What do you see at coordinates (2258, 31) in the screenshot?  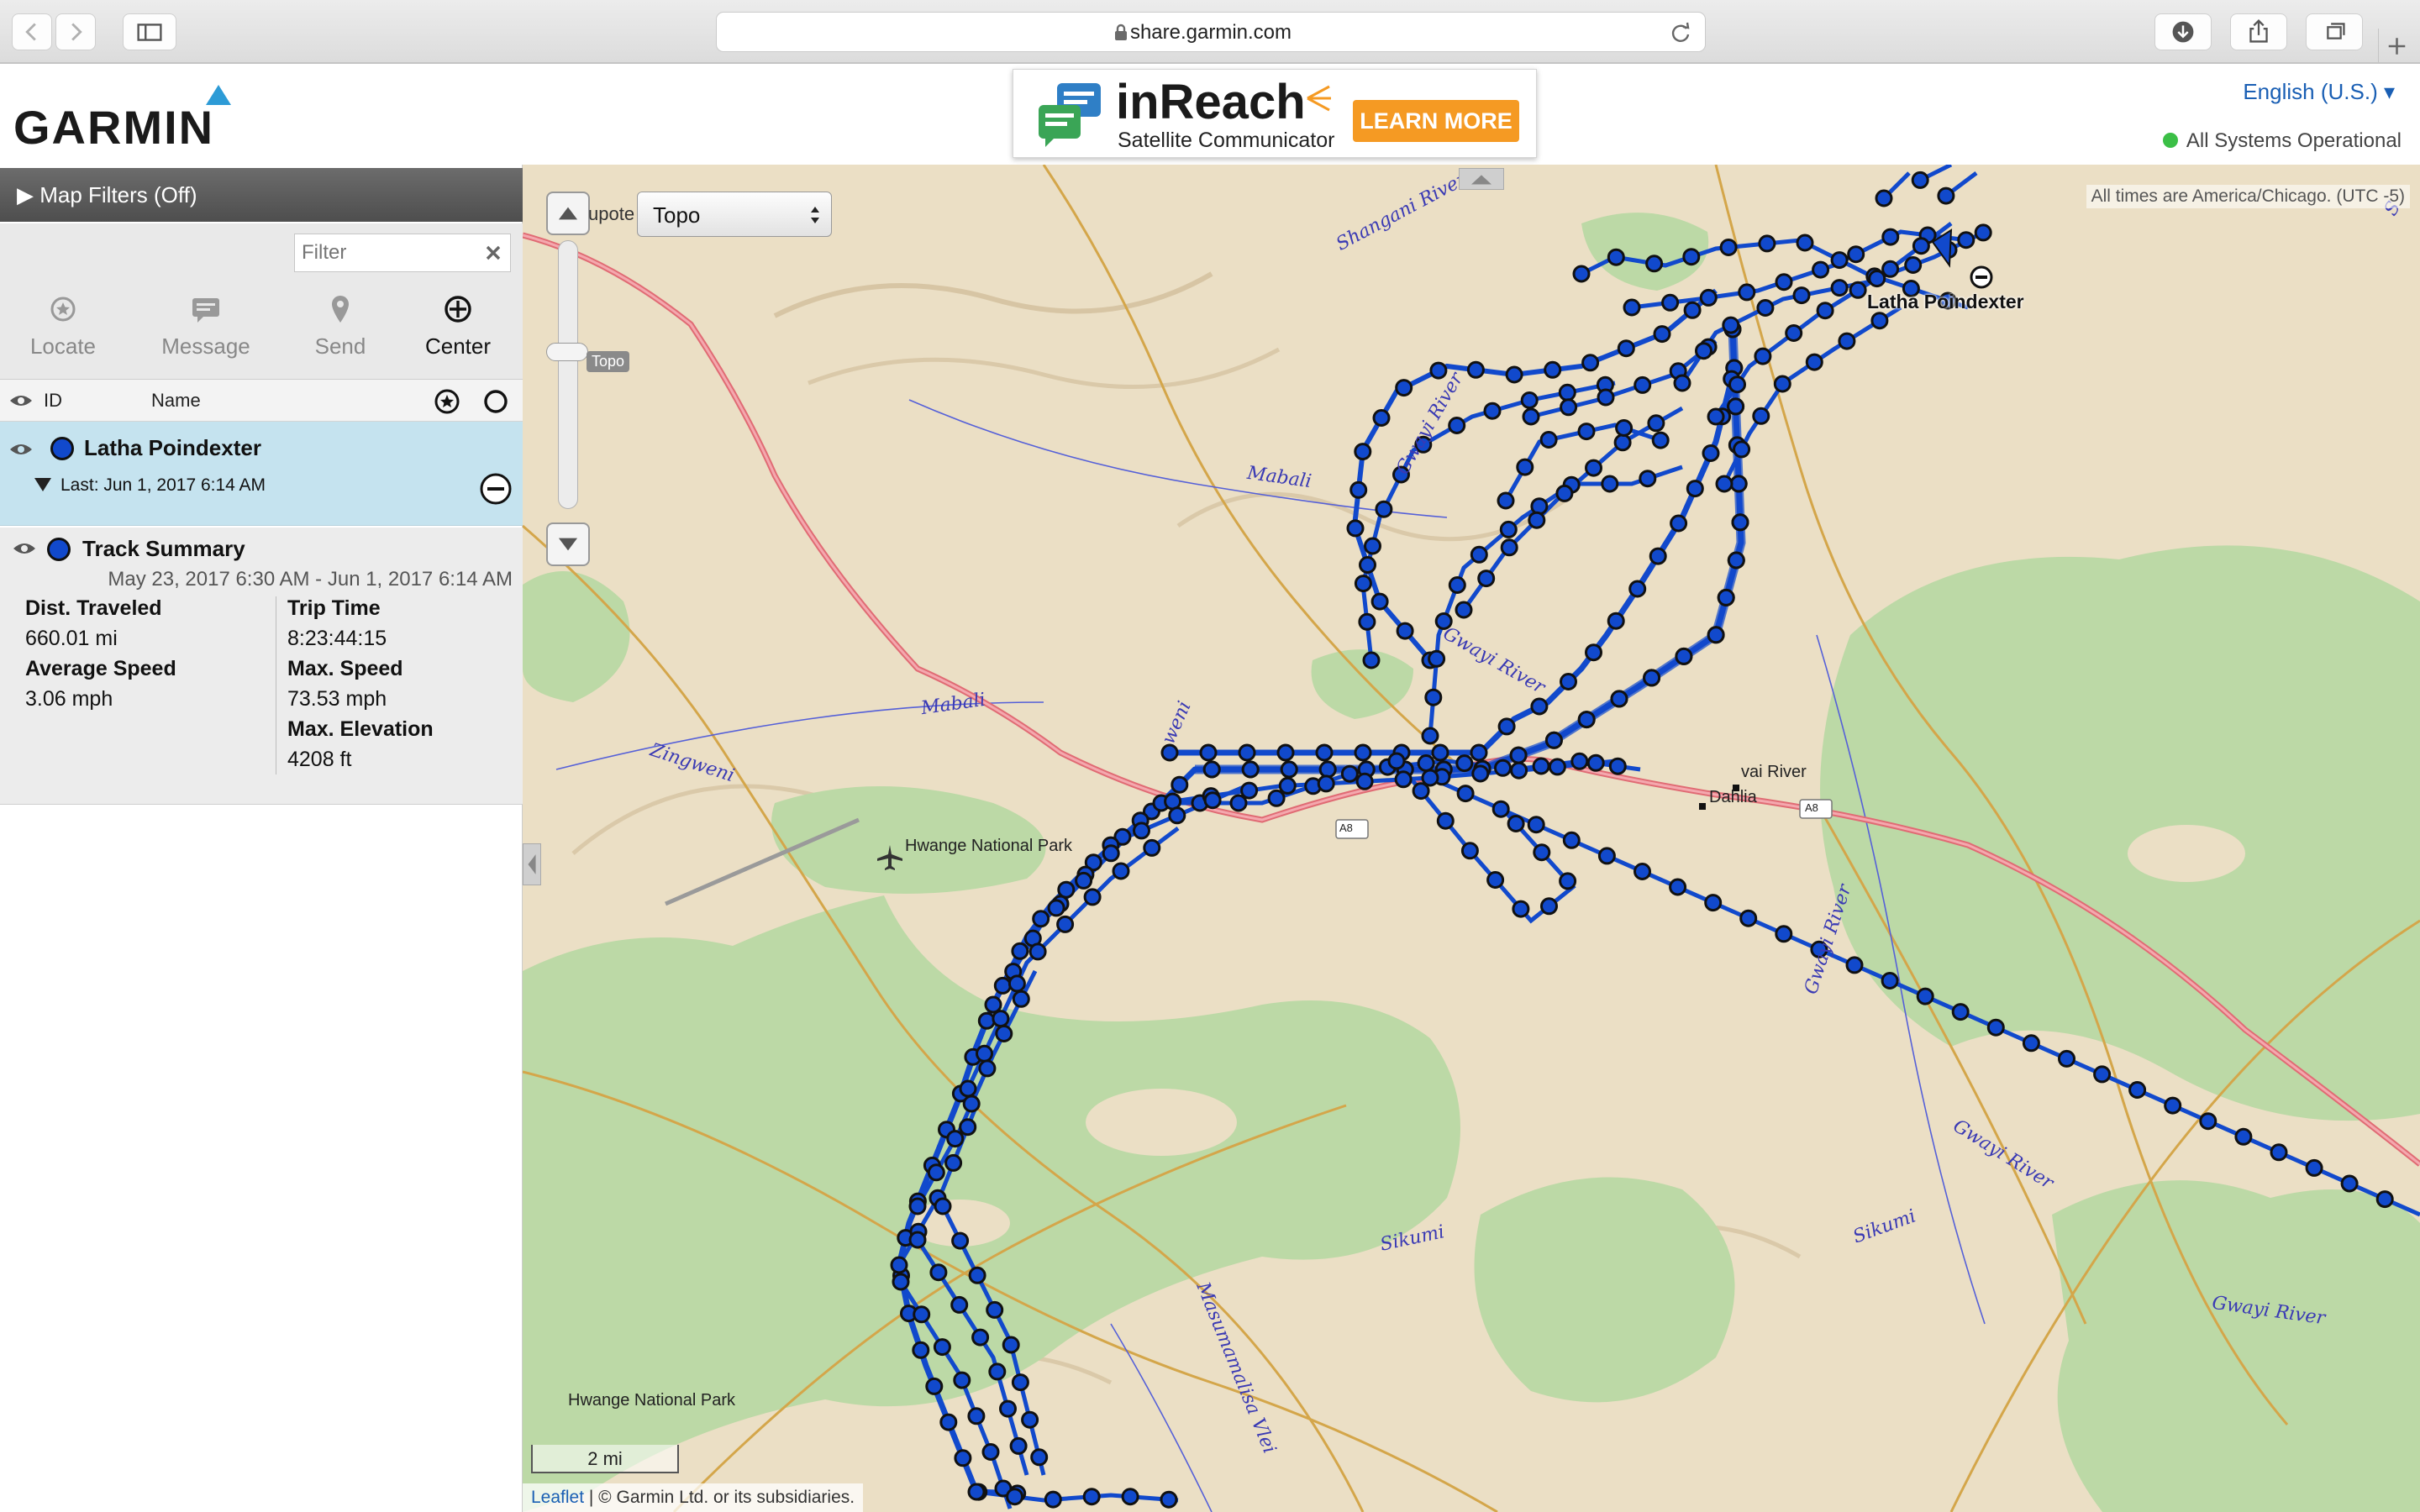 I see `share-button` at bounding box center [2258, 31].